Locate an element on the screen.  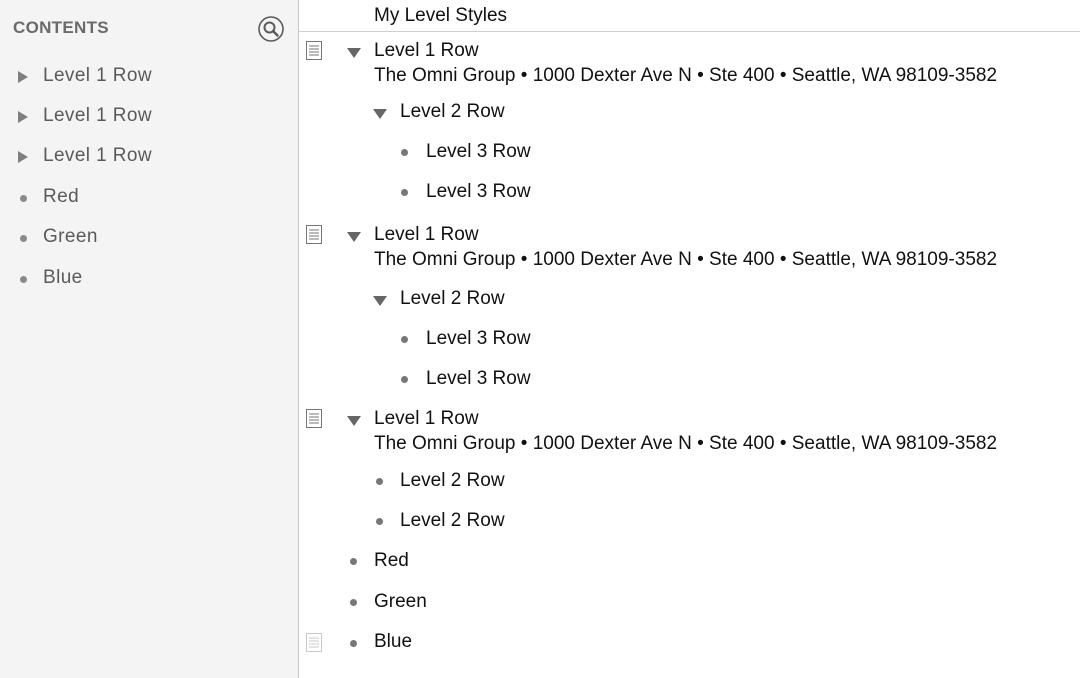
row-green: Green is located at coordinates (400, 602).